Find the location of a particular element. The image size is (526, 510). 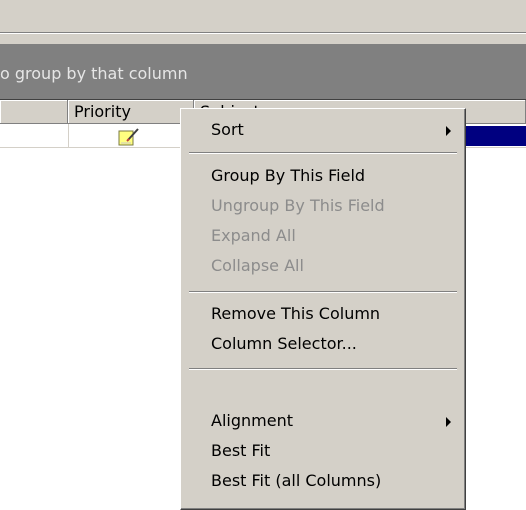

menu-item-remove-this-column: Remove This Column is located at coordinates (322, 314).